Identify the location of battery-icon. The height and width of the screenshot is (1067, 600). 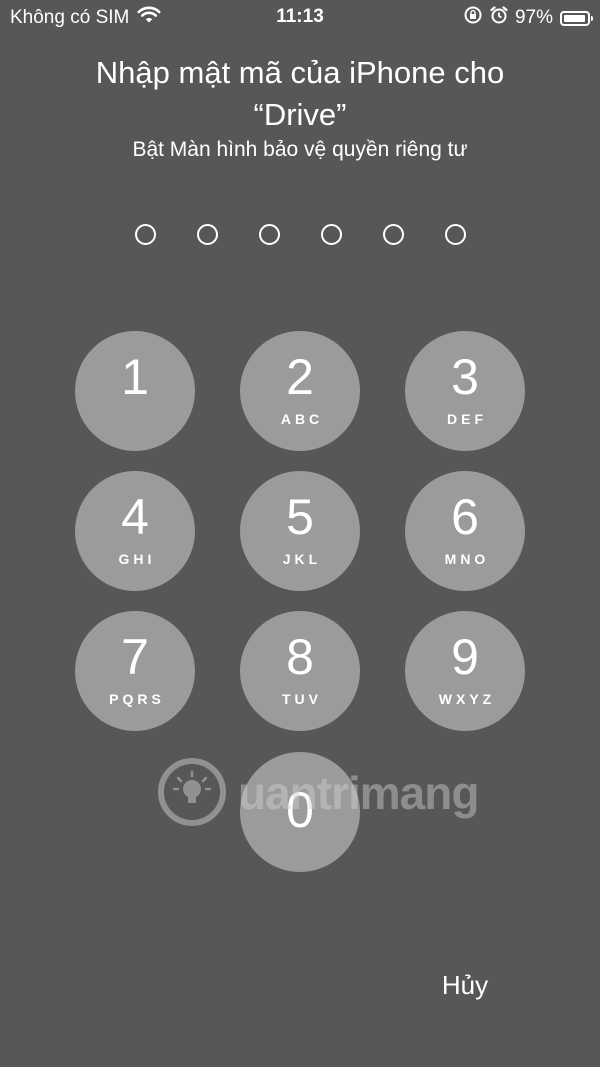
(576, 18).